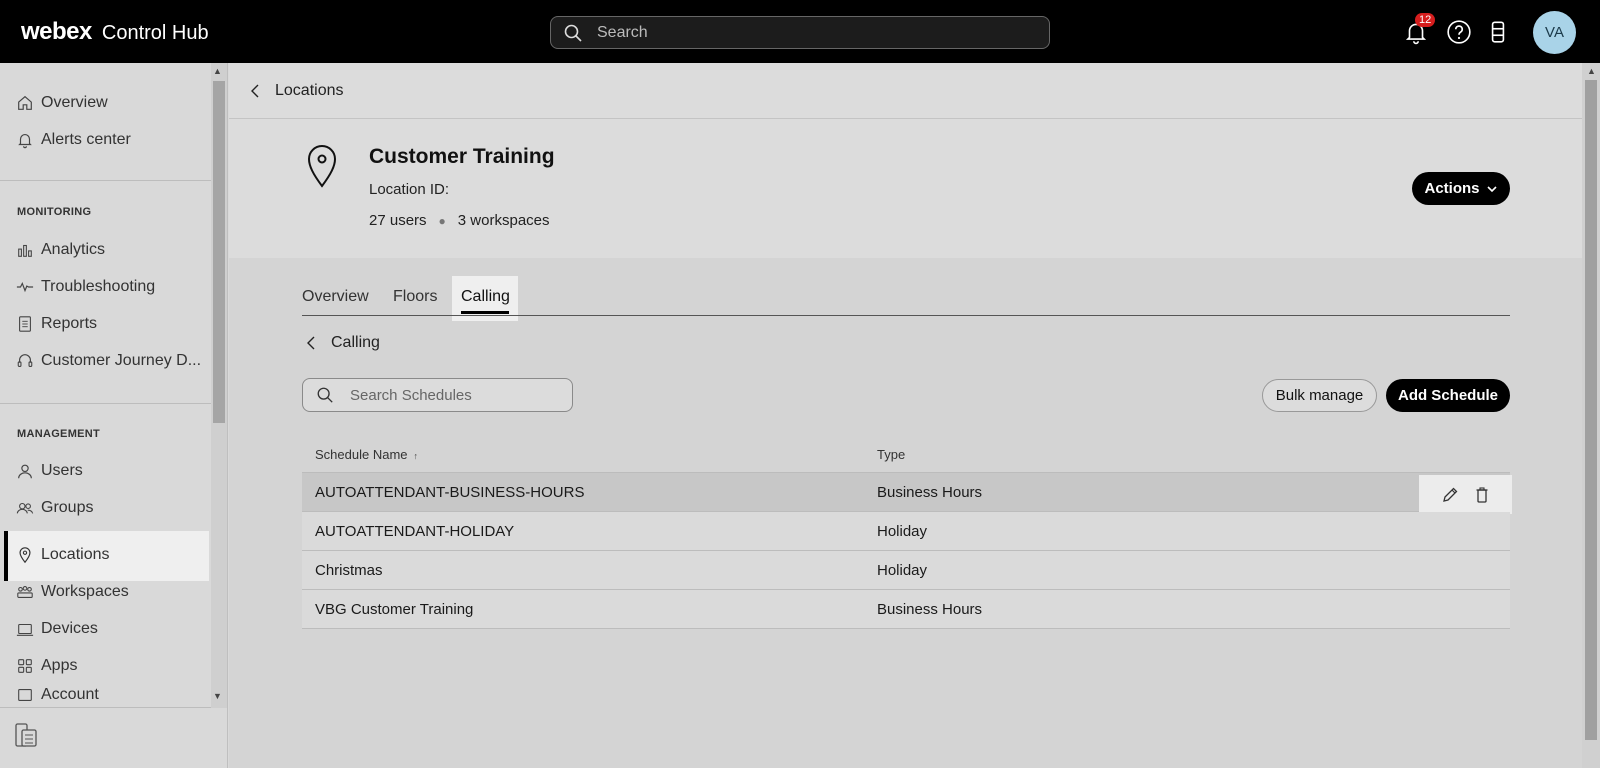 The width and height of the screenshot is (1600, 768). I want to click on product-name: Control Hub, so click(155, 33).